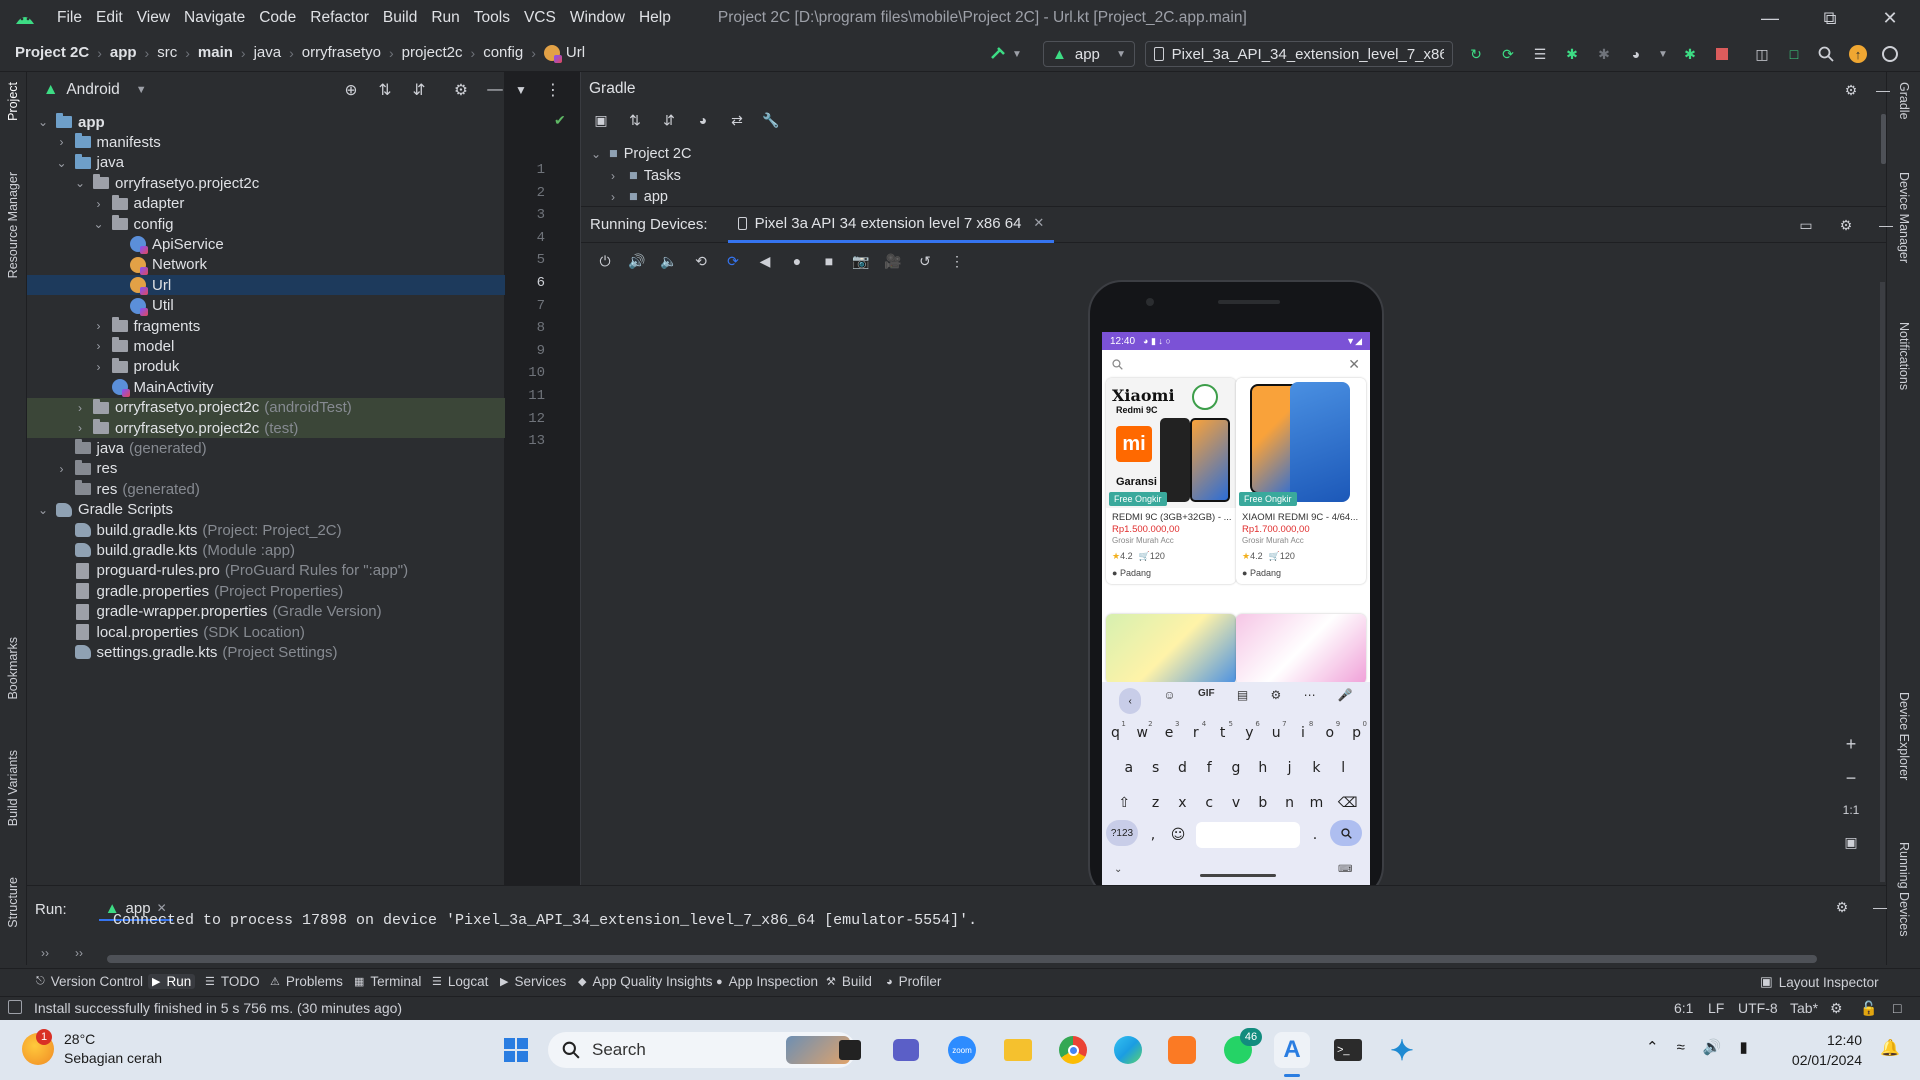 This screenshot has width=1920, height=1080. What do you see at coordinates (850, 1050) in the screenshot?
I see `task-view-icon` at bounding box center [850, 1050].